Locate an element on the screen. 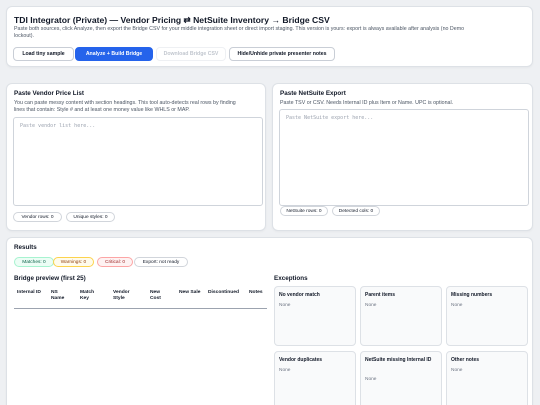 This screenshot has width=540, height=405. download-csv-button: Download Bridge CSV is located at coordinates (191, 54).